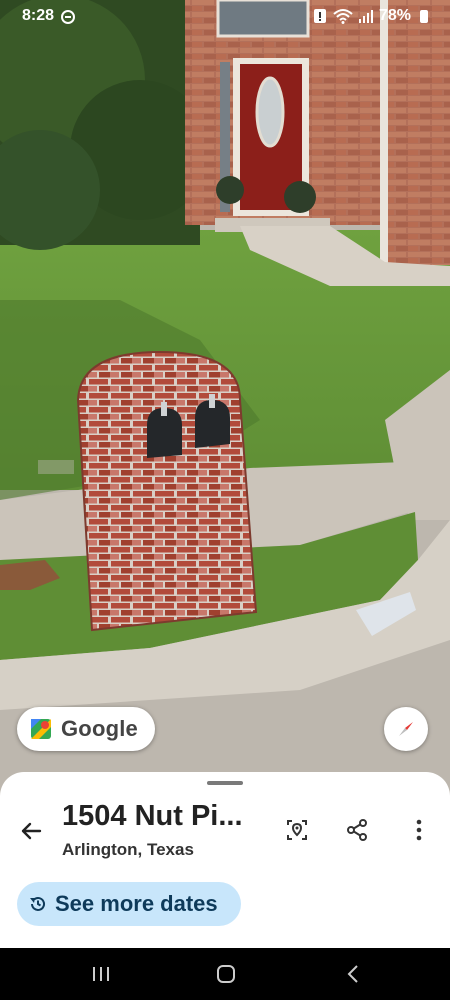 The height and width of the screenshot is (1000, 450). I want to click on sim-alert-icon, so click(319, 16).